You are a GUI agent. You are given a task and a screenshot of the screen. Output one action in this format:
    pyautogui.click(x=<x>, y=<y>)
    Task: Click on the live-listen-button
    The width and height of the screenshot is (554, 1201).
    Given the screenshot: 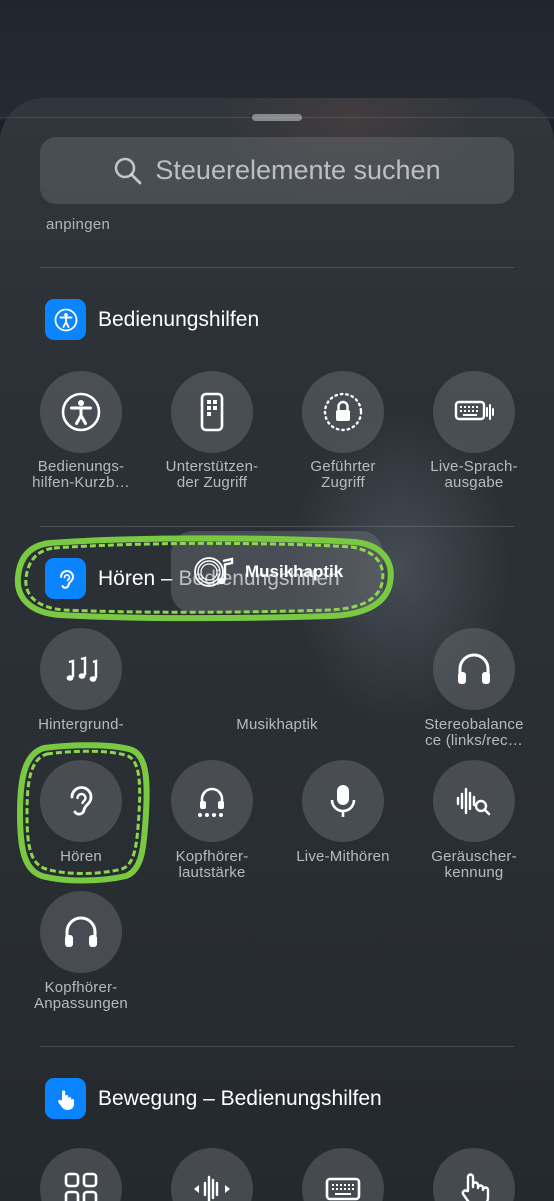 What is the action you would take?
    pyautogui.click(x=343, y=801)
    